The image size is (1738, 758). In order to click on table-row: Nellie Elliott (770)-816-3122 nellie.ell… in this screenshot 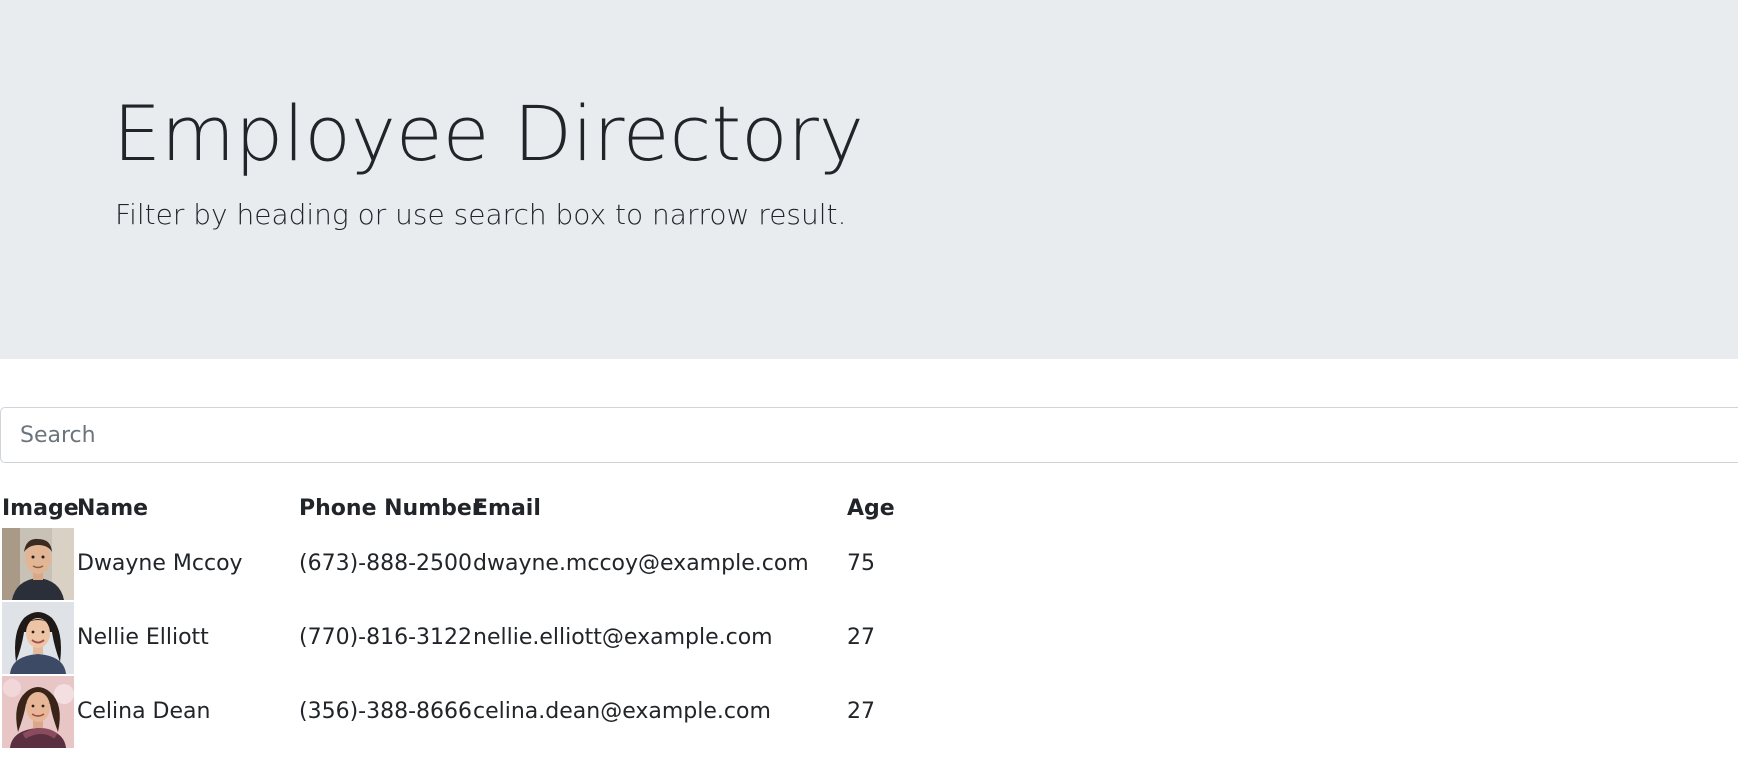, I will do `click(869, 639)`.